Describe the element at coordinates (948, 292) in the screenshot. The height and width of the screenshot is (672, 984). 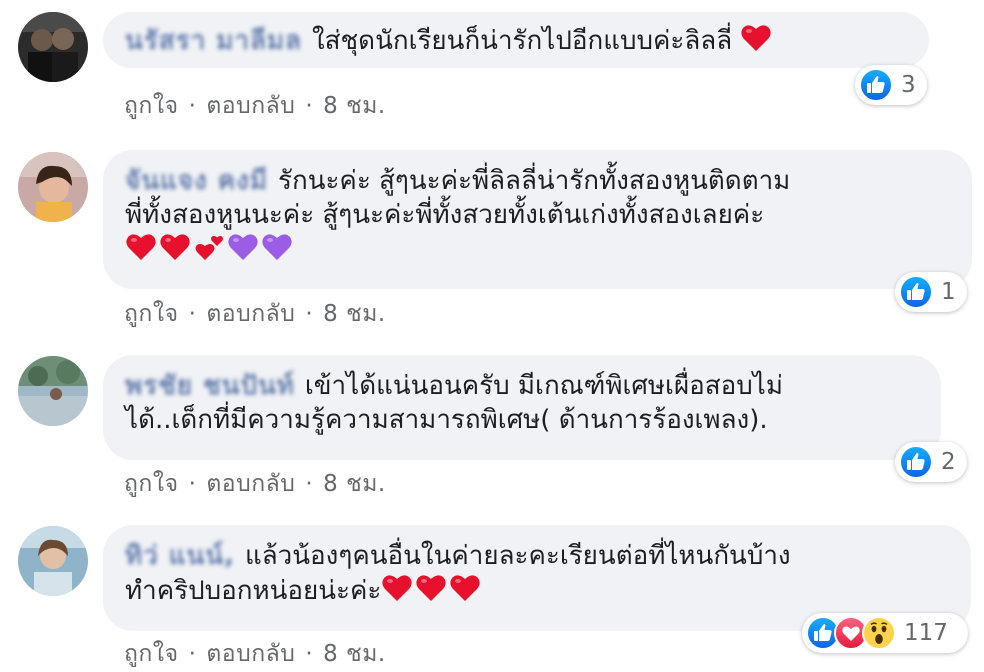
I see `reaction-count: 1` at that location.